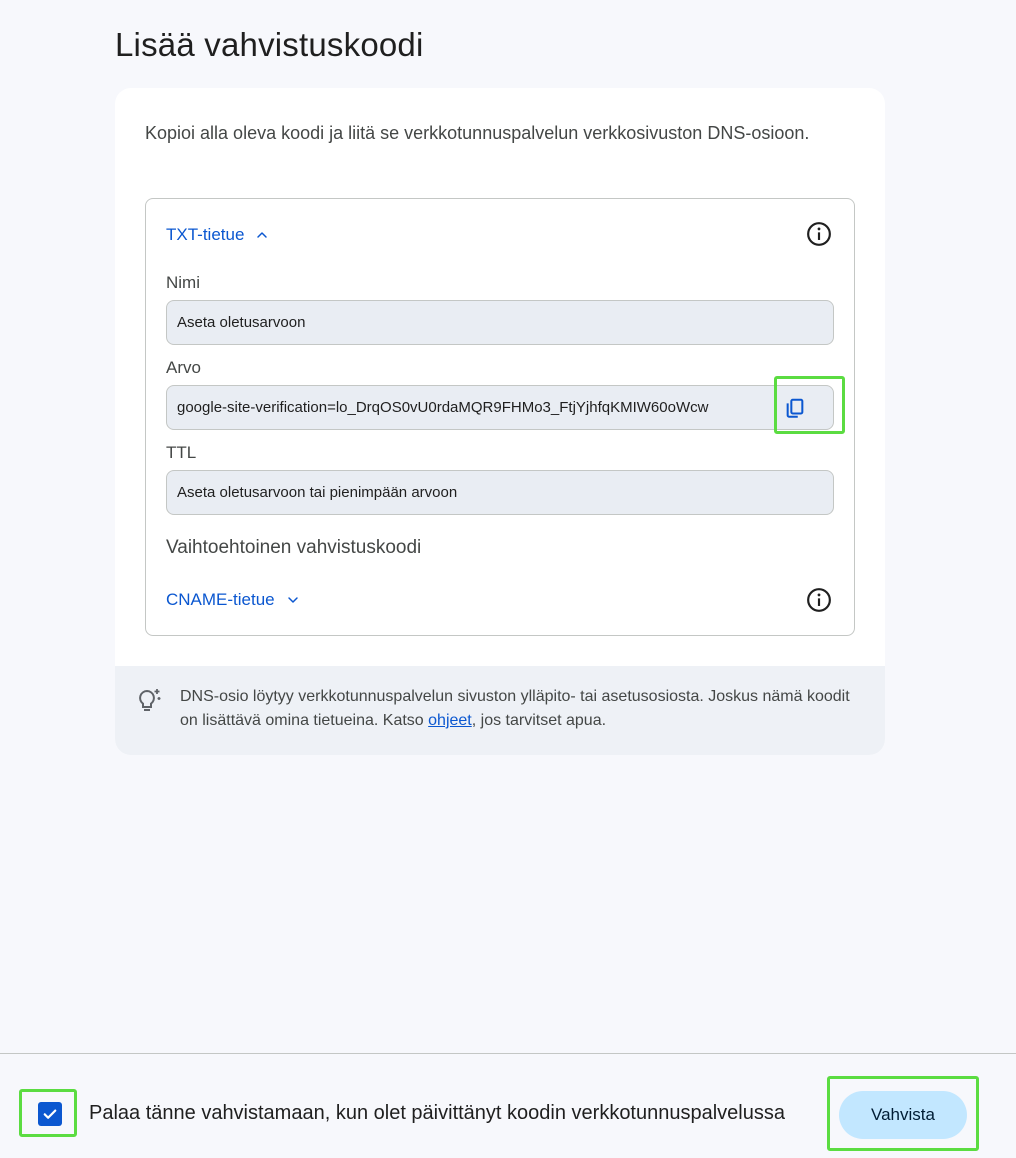  I want to click on verify-button: Vahvista, so click(903, 1115).